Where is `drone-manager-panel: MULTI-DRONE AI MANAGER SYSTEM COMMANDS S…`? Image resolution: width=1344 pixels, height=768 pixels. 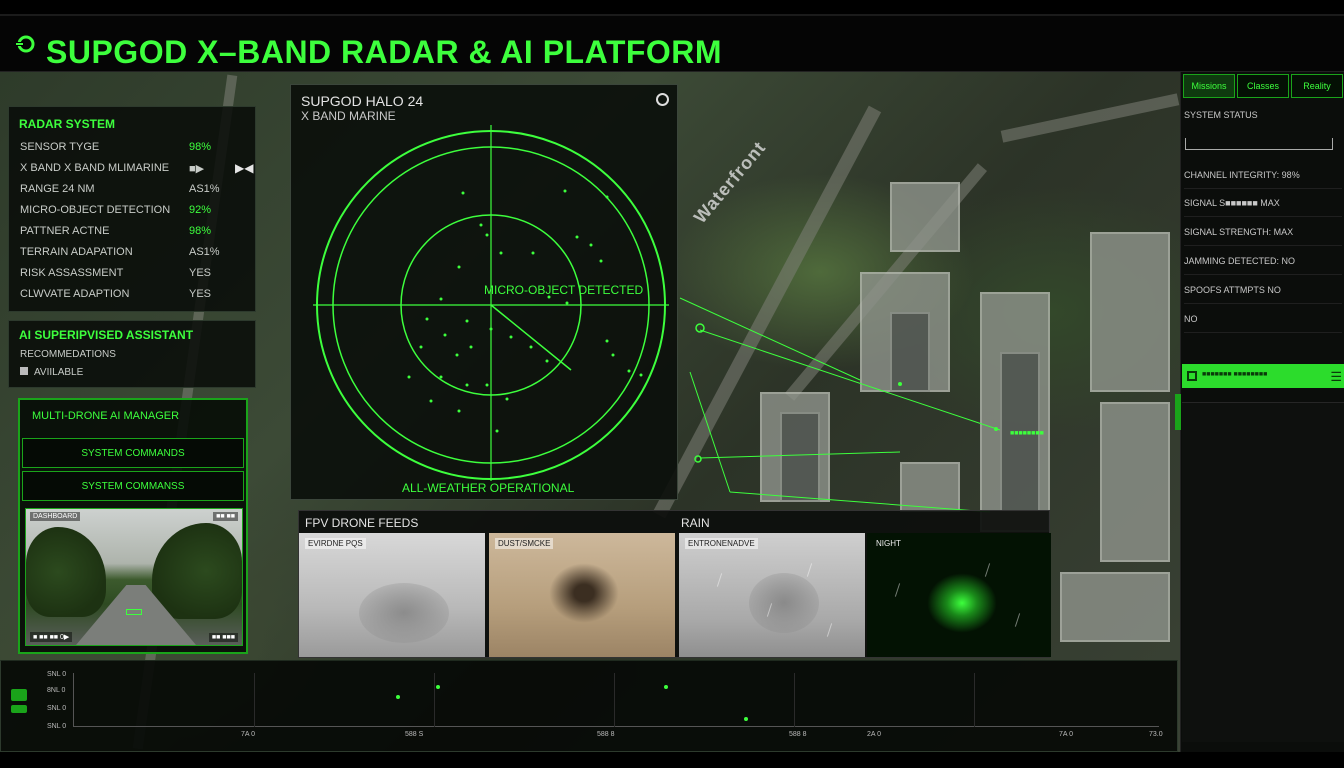 drone-manager-panel: MULTI-DRONE AI MANAGER SYSTEM COMMANDS S… is located at coordinates (133, 526).